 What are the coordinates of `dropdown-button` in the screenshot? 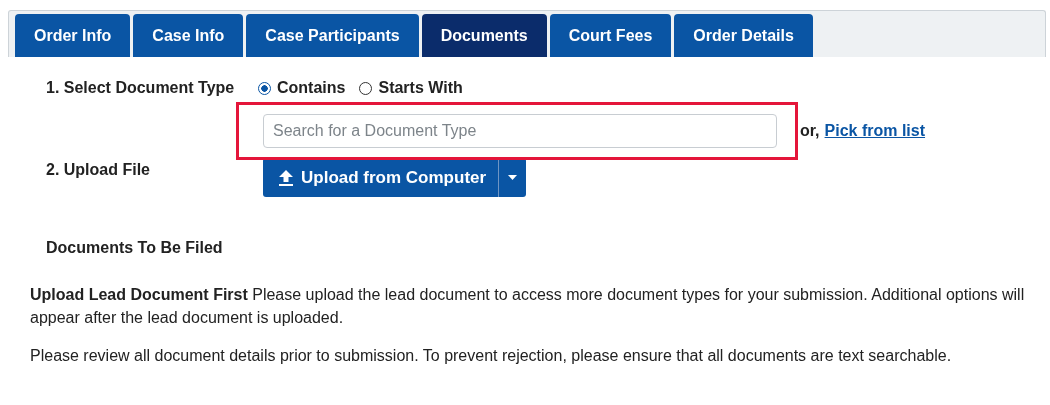 It's located at (512, 177).